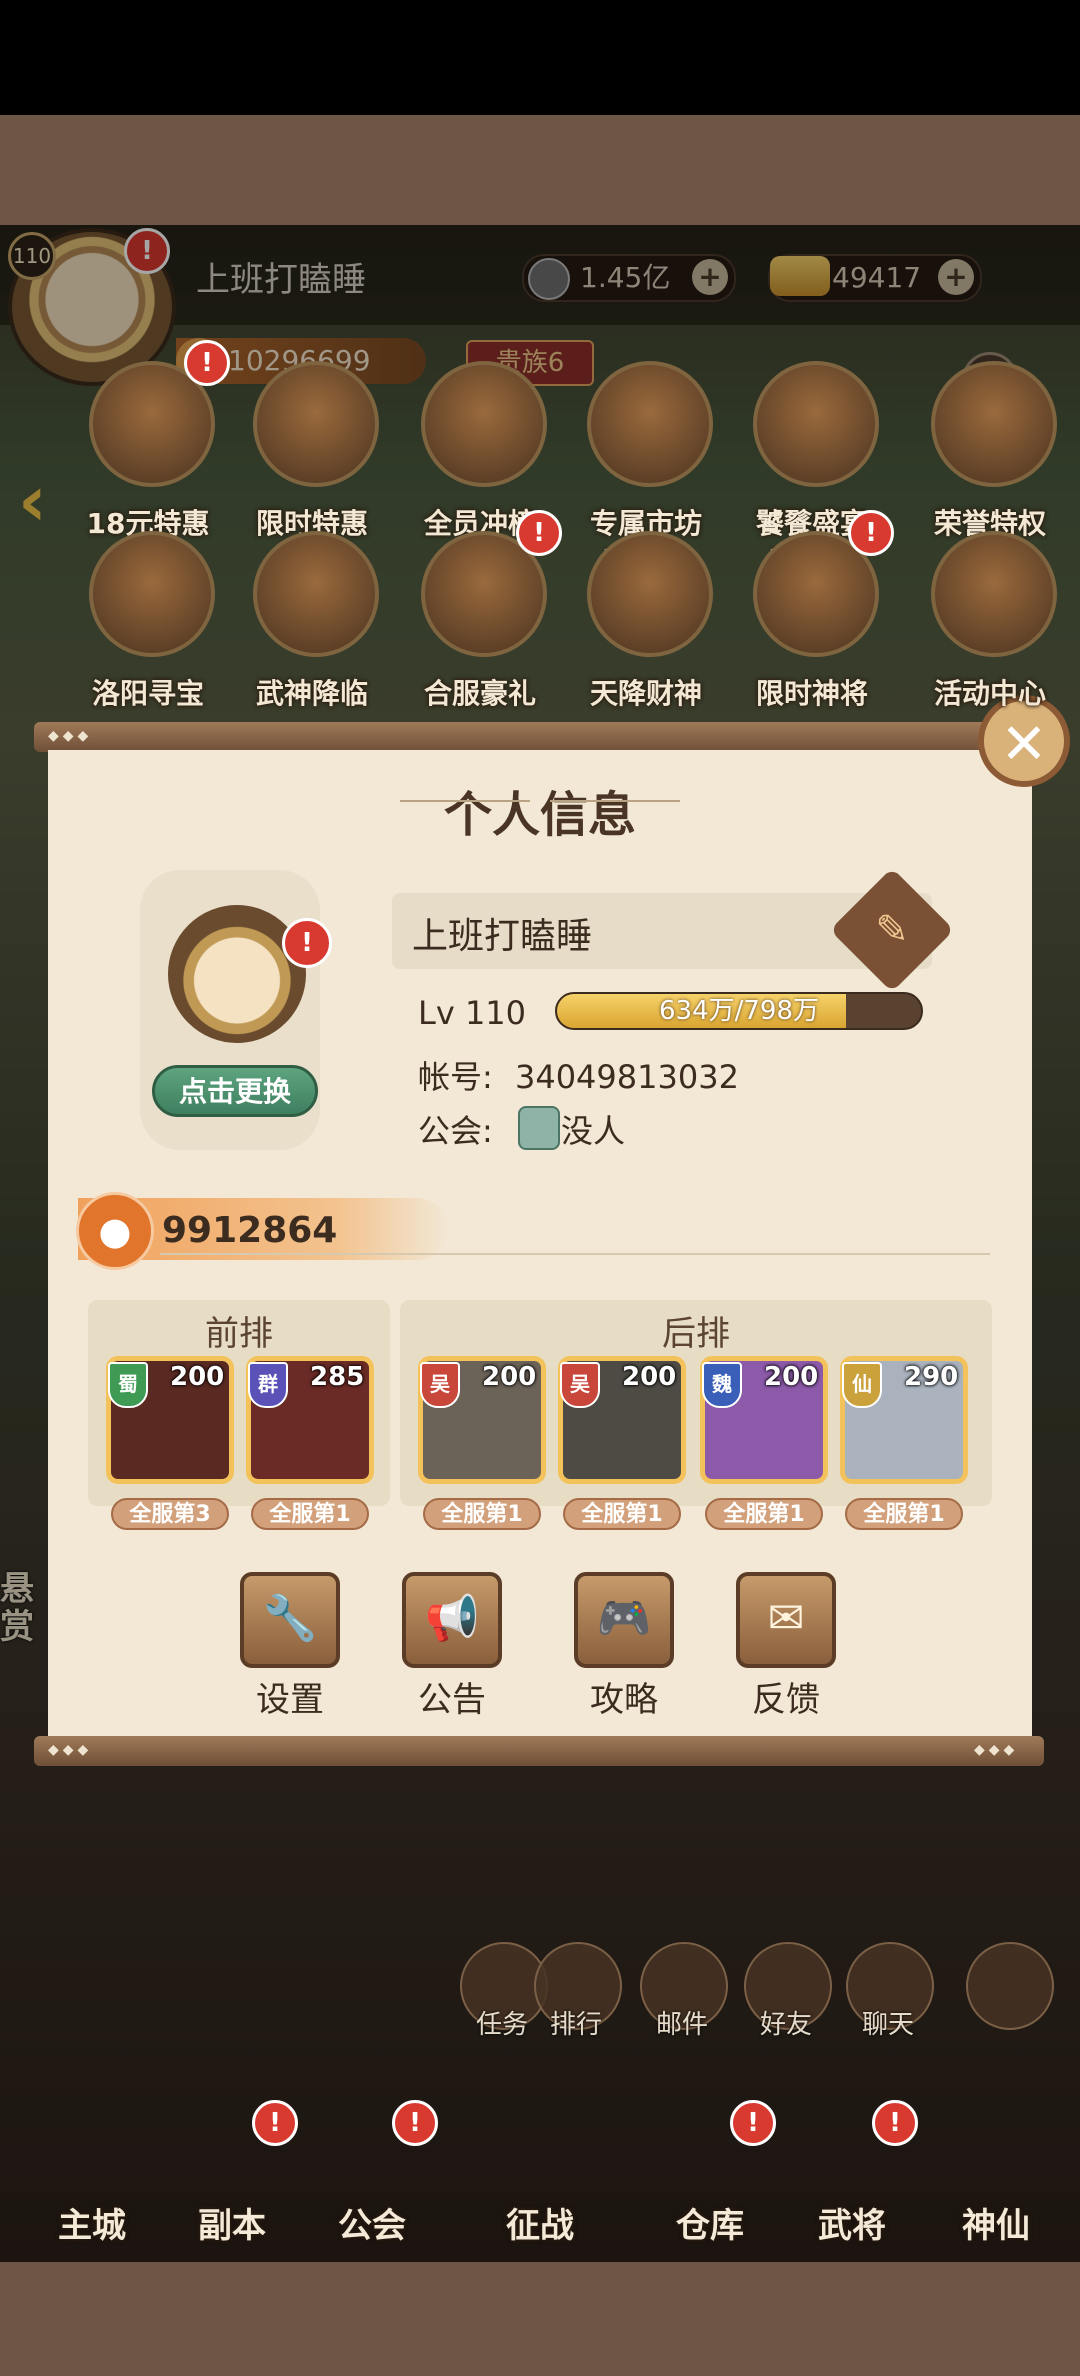 The height and width of the screenshot is (2376, 1080). I want to click on letterbox-top, so click(540, 170).